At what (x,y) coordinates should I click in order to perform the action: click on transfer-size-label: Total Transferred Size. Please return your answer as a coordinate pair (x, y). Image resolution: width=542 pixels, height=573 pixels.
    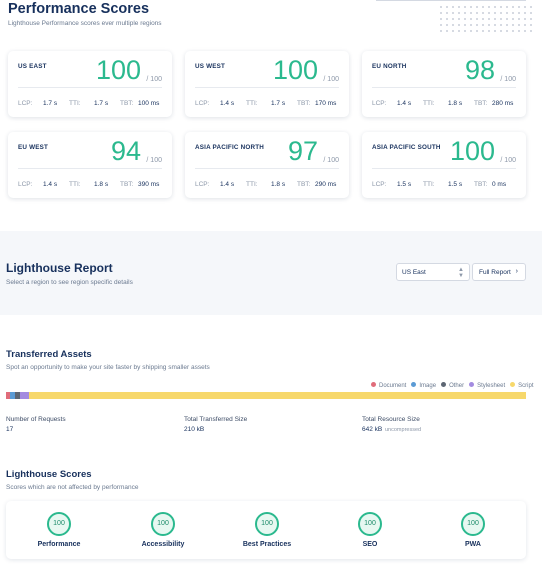
    Looking at the image, I should click on (216, 419).